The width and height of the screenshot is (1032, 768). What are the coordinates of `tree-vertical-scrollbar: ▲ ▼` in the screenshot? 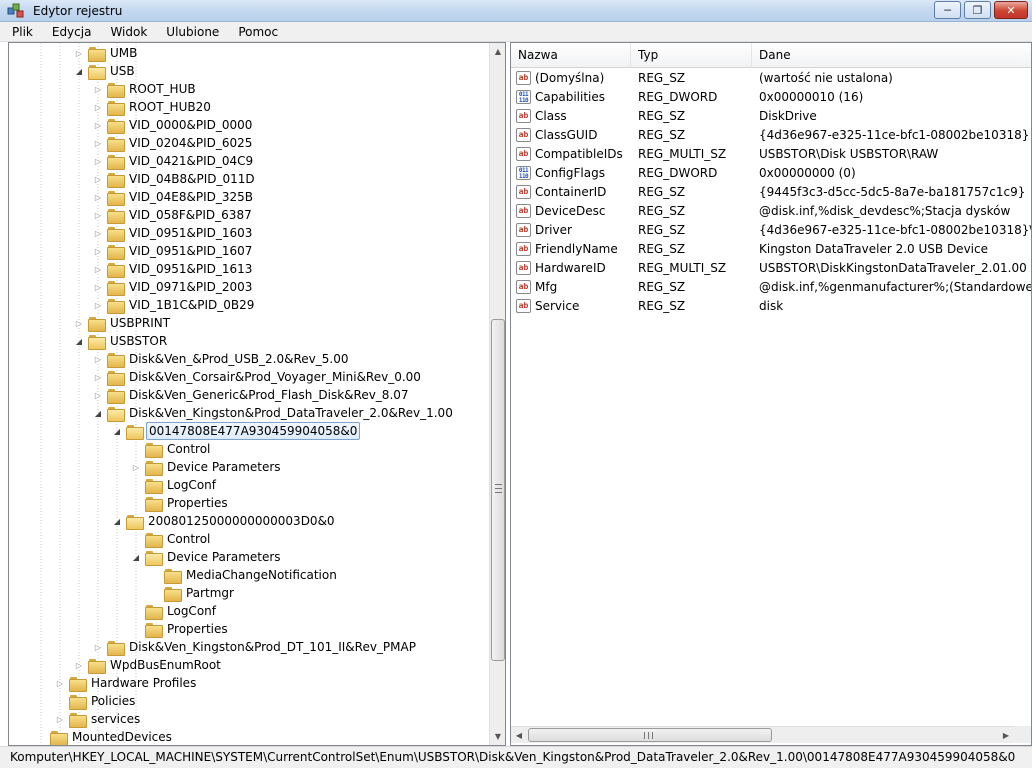 It's located at (497, 394).